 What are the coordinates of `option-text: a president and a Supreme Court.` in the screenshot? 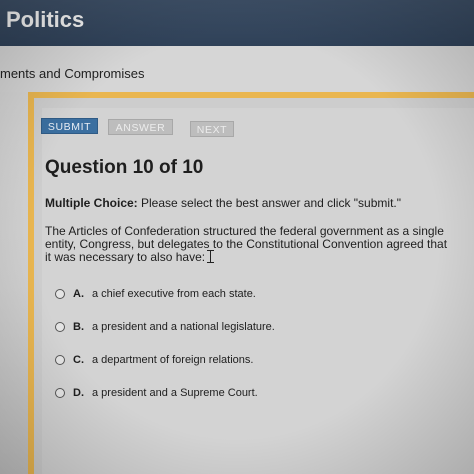 It's located at (175, 393).